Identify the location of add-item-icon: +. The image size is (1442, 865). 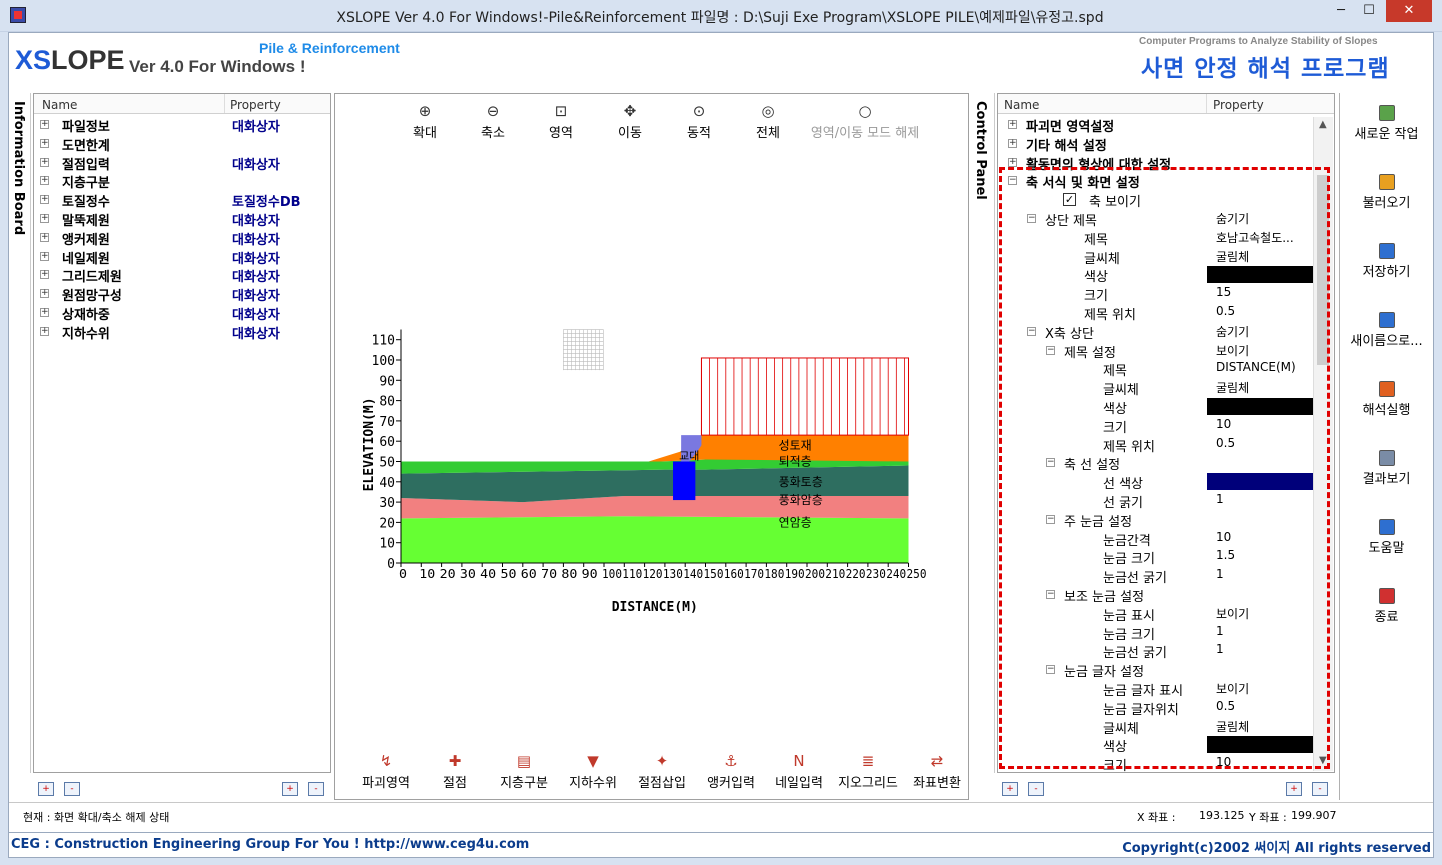
(46, 789).